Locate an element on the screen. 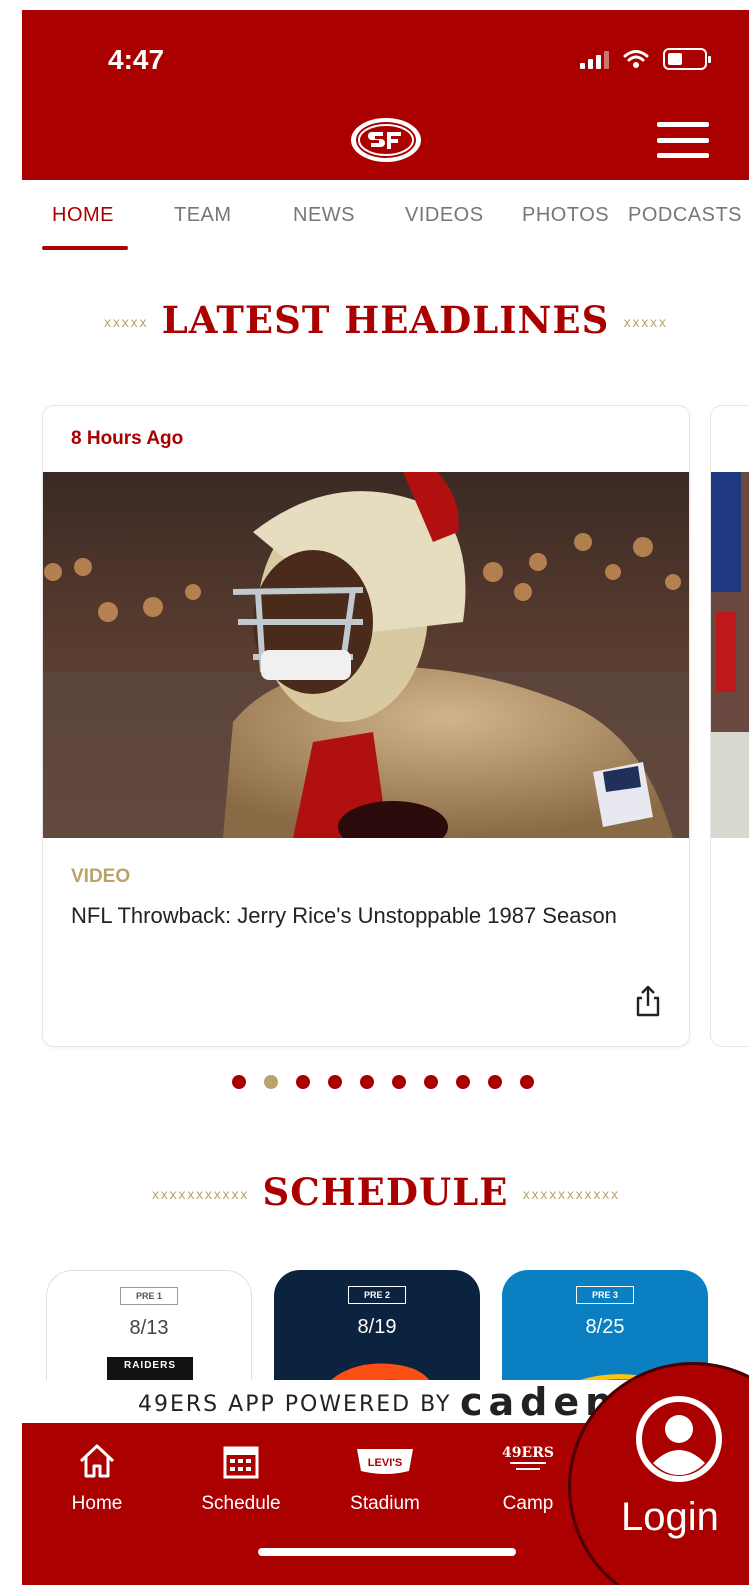  next-headline-card is located at coordinates (729, 726).